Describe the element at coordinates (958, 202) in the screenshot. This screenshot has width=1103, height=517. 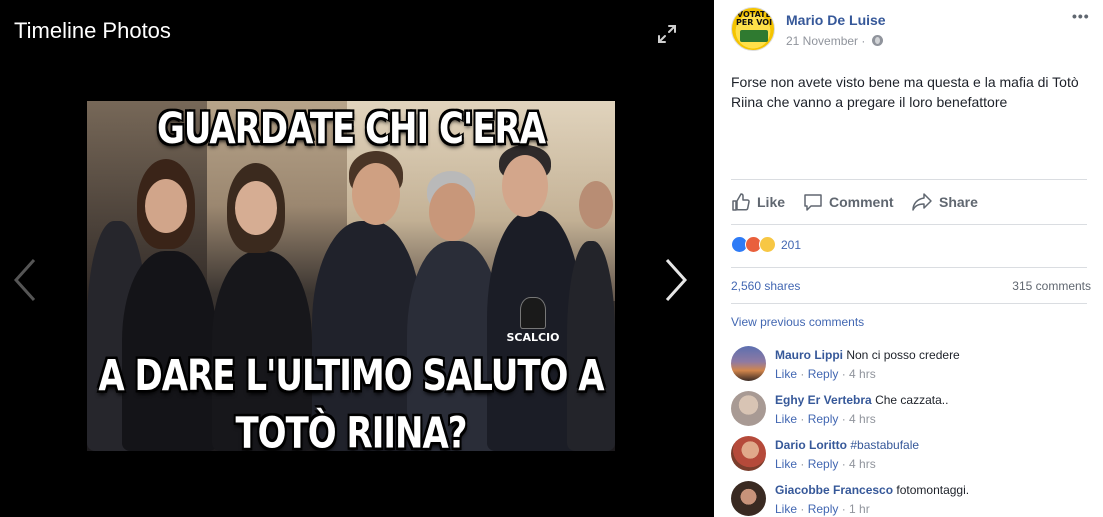
I see `share-label: Share` at that location.